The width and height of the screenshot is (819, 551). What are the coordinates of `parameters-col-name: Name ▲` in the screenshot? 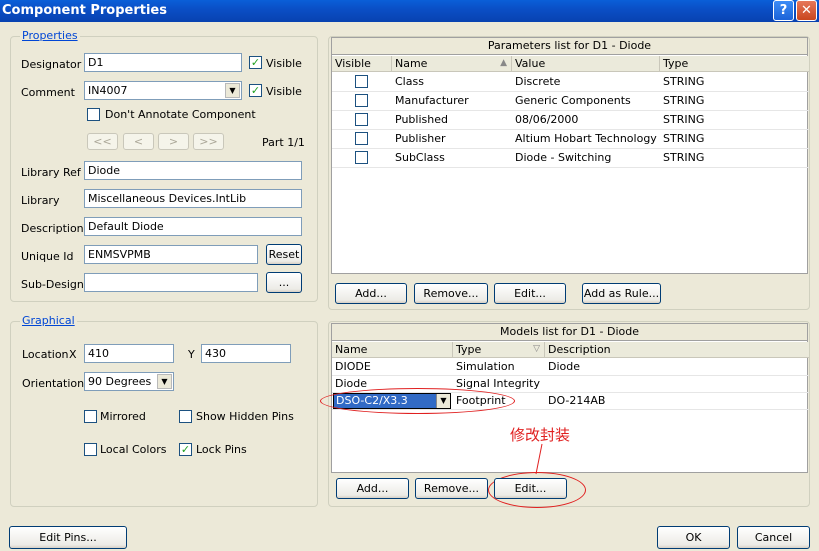 It's located at (452, 64).